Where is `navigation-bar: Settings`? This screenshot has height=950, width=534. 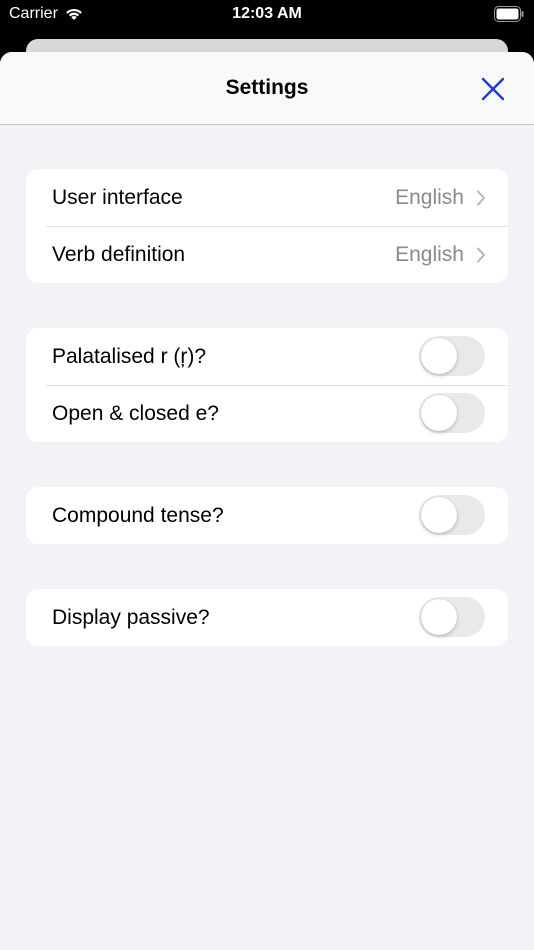 navigation-bar: Settings is located at coordinates (267, 88).